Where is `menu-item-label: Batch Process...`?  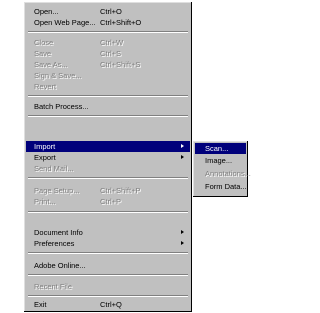 menu-item-label: Batch Process... is located at coordinates (61, 106).